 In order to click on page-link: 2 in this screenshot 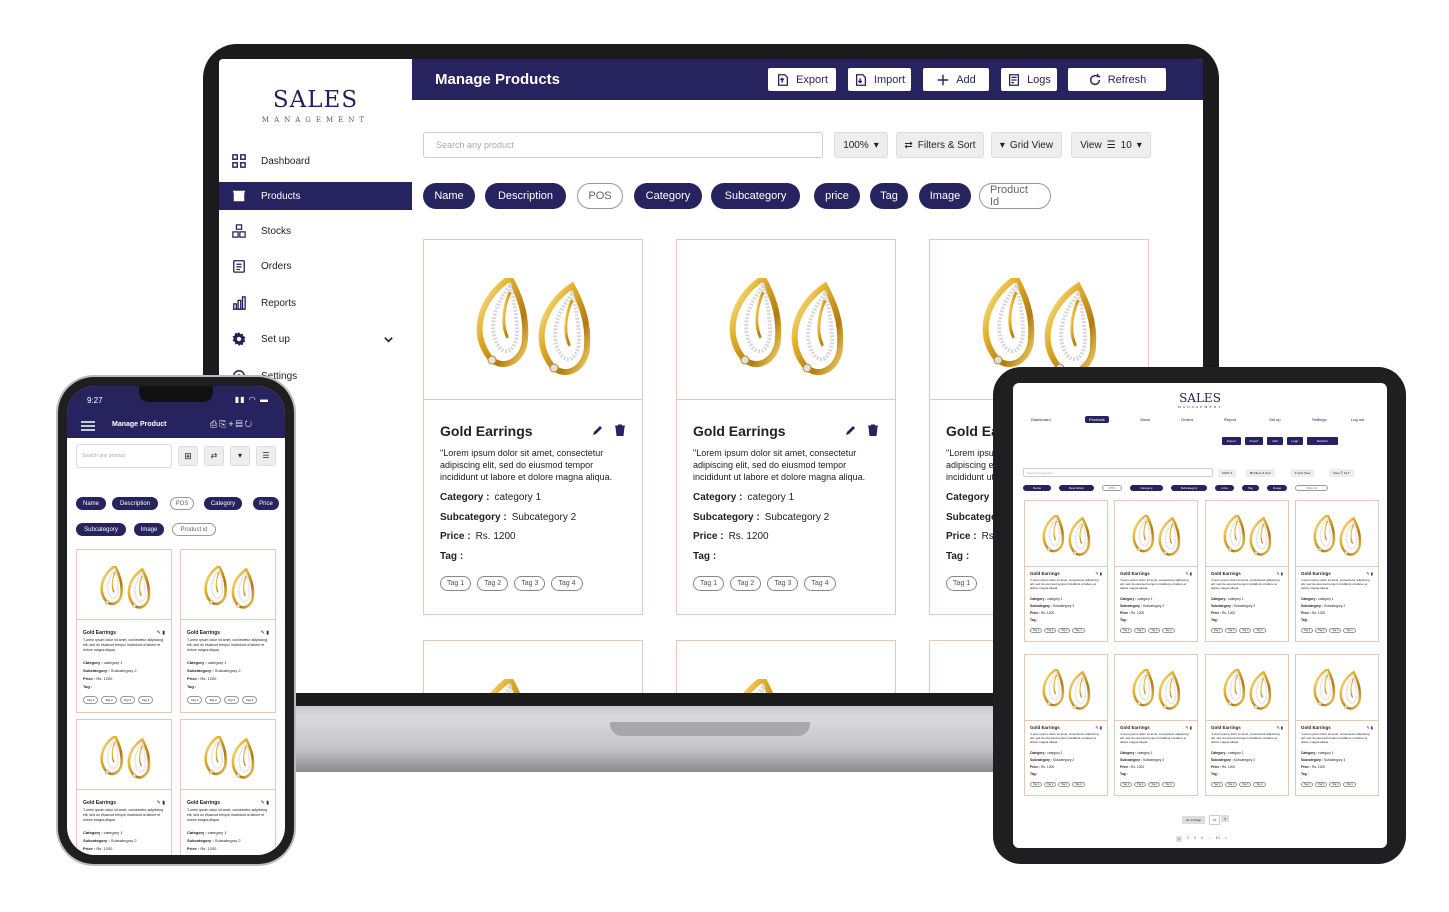, I will do `click(1188, 839)`.